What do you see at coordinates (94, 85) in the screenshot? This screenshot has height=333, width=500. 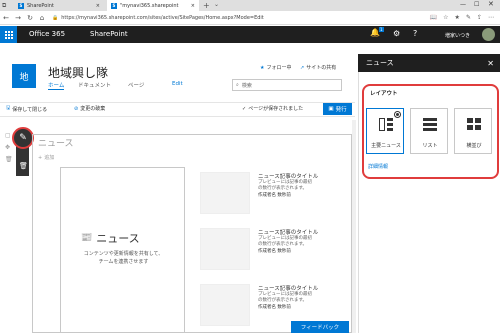 I see `nav-documents: ドキュメント` at bounding box center [94, 85].